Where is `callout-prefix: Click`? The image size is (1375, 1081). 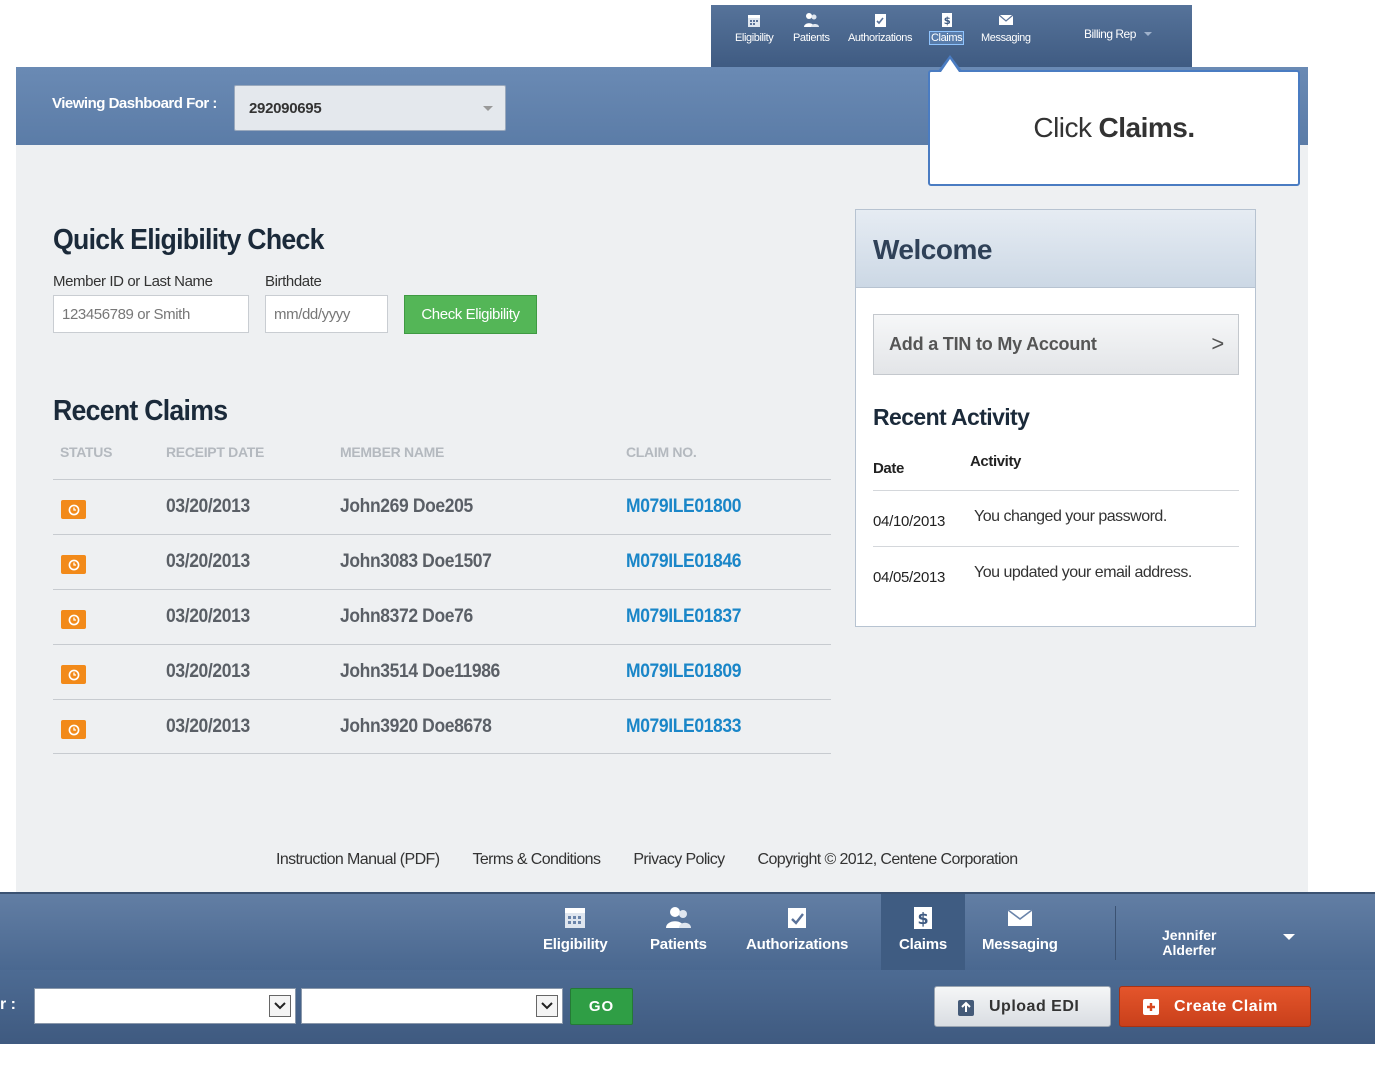
callout-prefix: Click is located at coordinates (1062, 127).